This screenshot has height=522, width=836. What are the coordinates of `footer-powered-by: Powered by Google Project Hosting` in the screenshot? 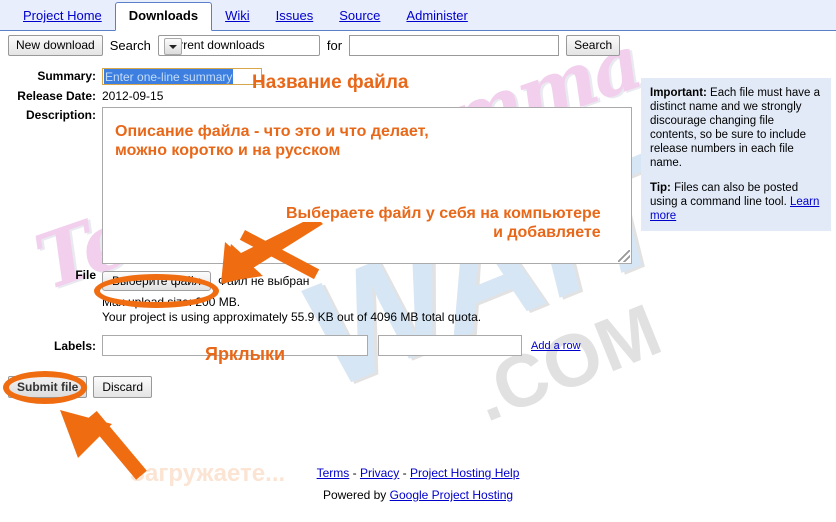 It's located at (418, 495).